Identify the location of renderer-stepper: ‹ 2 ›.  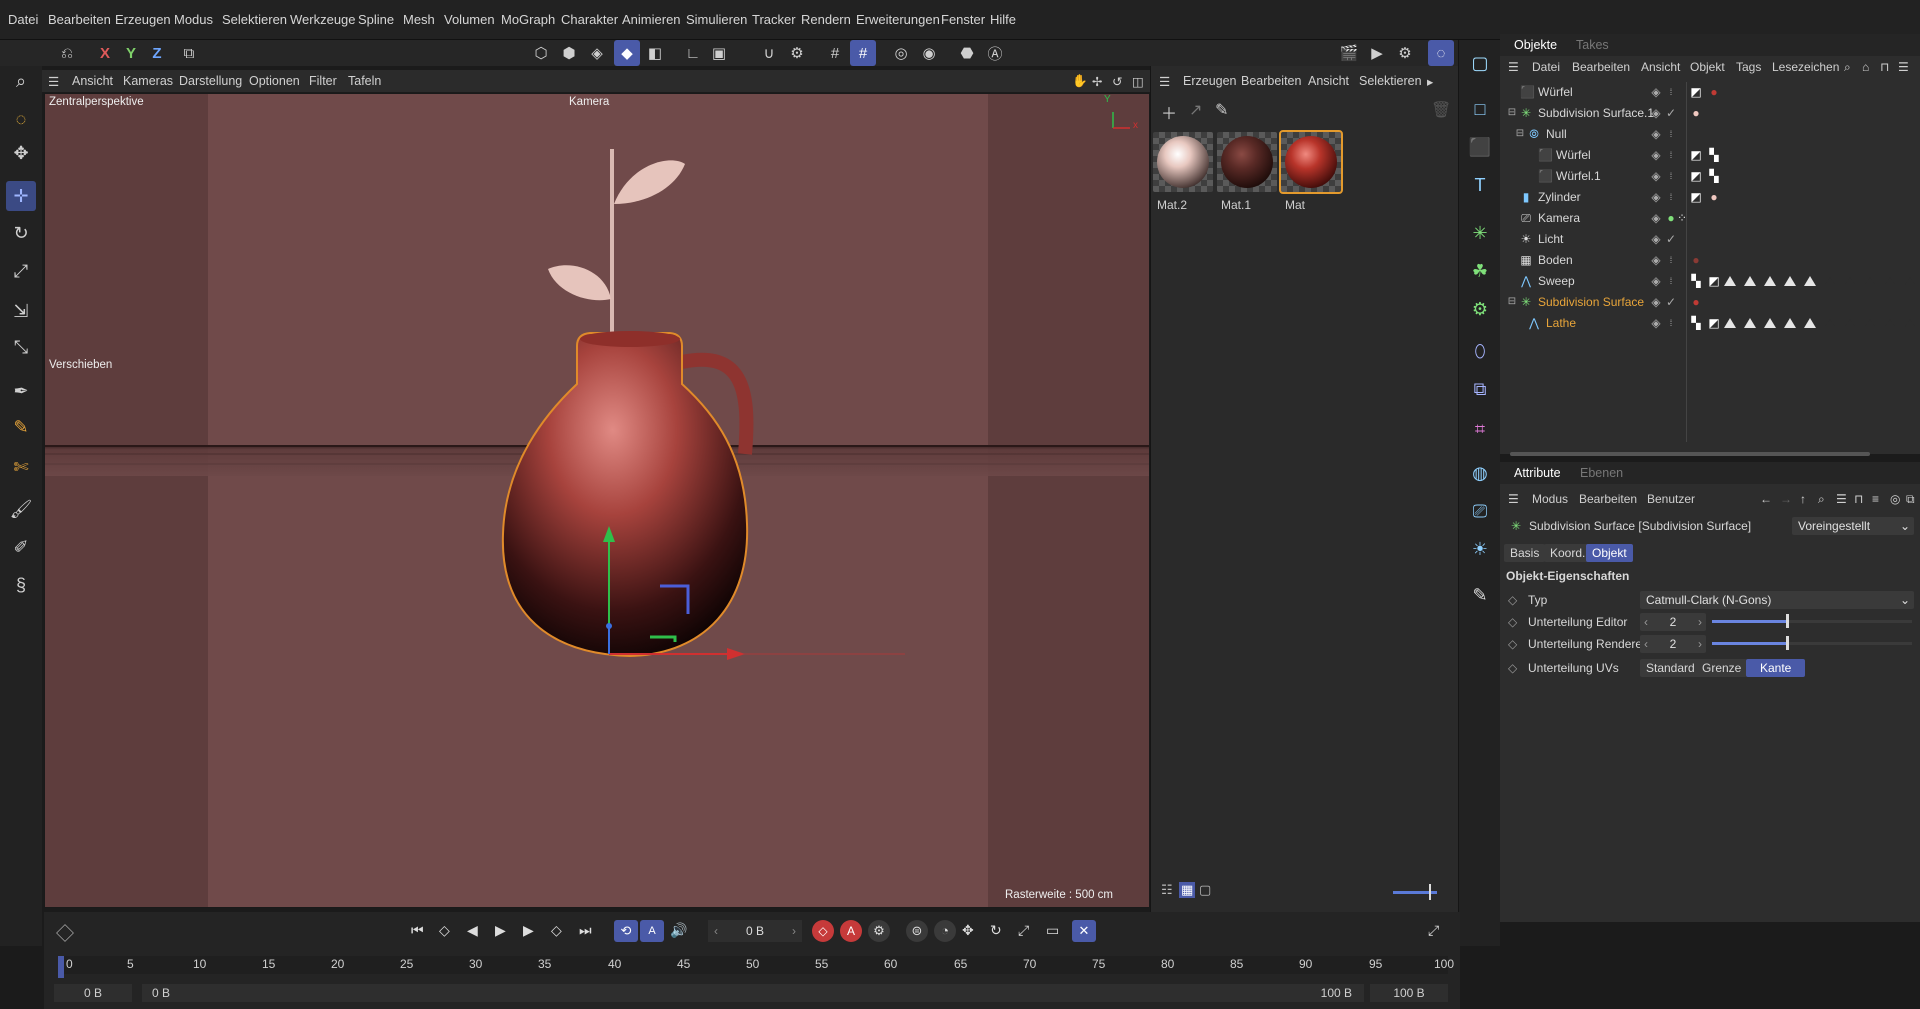
(1673, 644).